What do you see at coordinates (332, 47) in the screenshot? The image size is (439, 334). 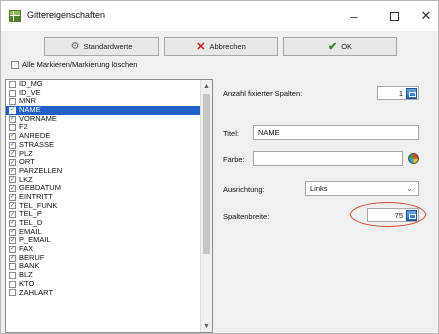 I see `checkmark-icon: ✔` at bounding box center [332, 47].